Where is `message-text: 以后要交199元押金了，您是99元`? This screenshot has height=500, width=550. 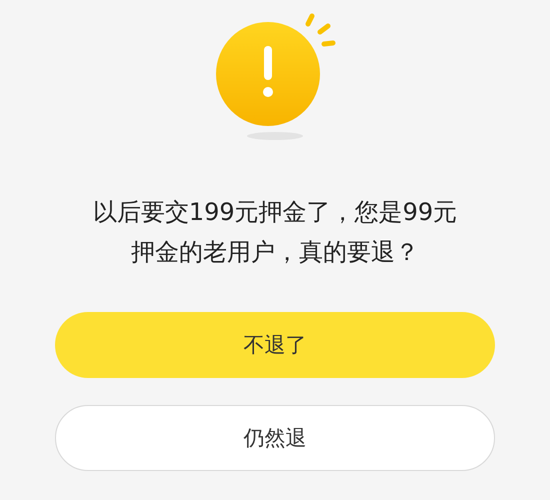
message-text: 以后要交199元押金了，您是99元 is located at coordinates (275, 212).